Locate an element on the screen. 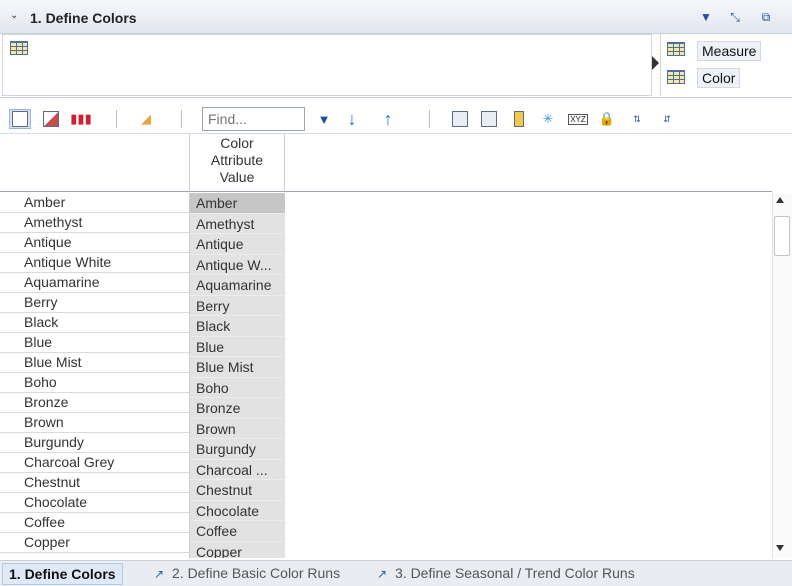  row-header: Chocolate is located at coordinates (94, 503).